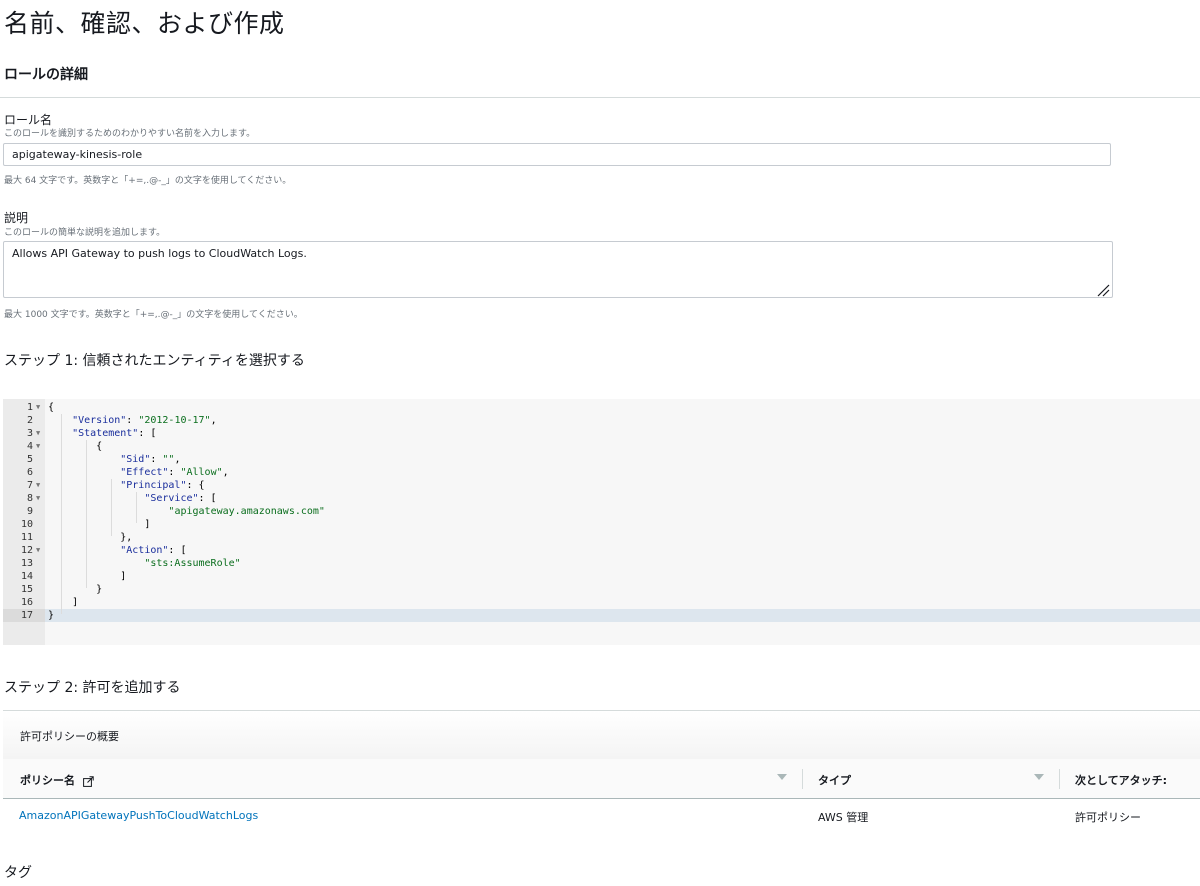 The width and height of the screenshot is (1200, 886). What do you see at coordinates (192, 563) in the screenshot?
I see `code-text: "sts:AssumeRole"` at bounding box center [192, 563].